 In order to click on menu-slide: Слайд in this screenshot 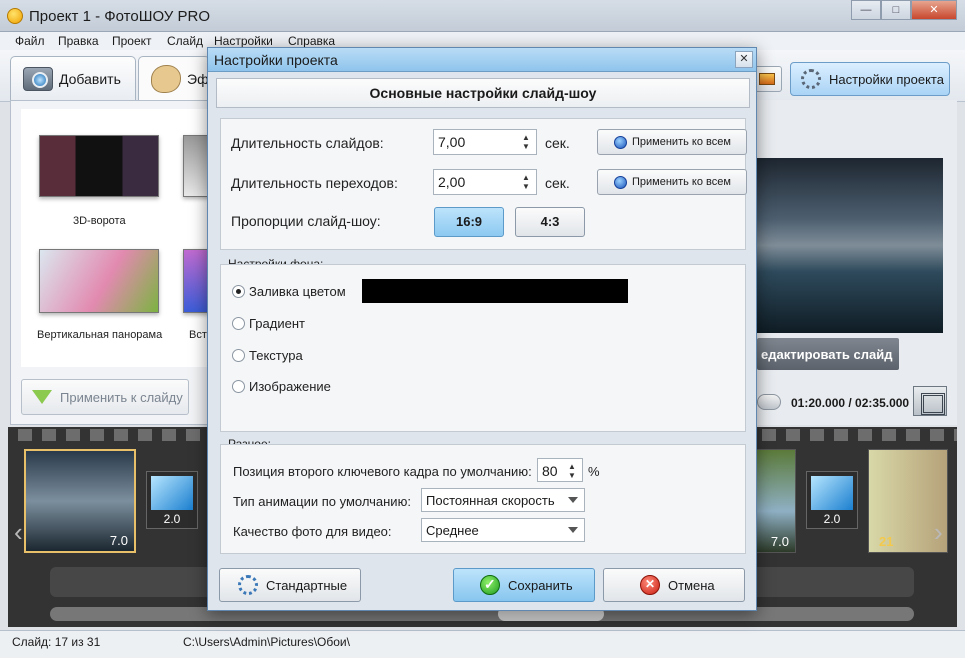, I will do `click(185, 41)`.